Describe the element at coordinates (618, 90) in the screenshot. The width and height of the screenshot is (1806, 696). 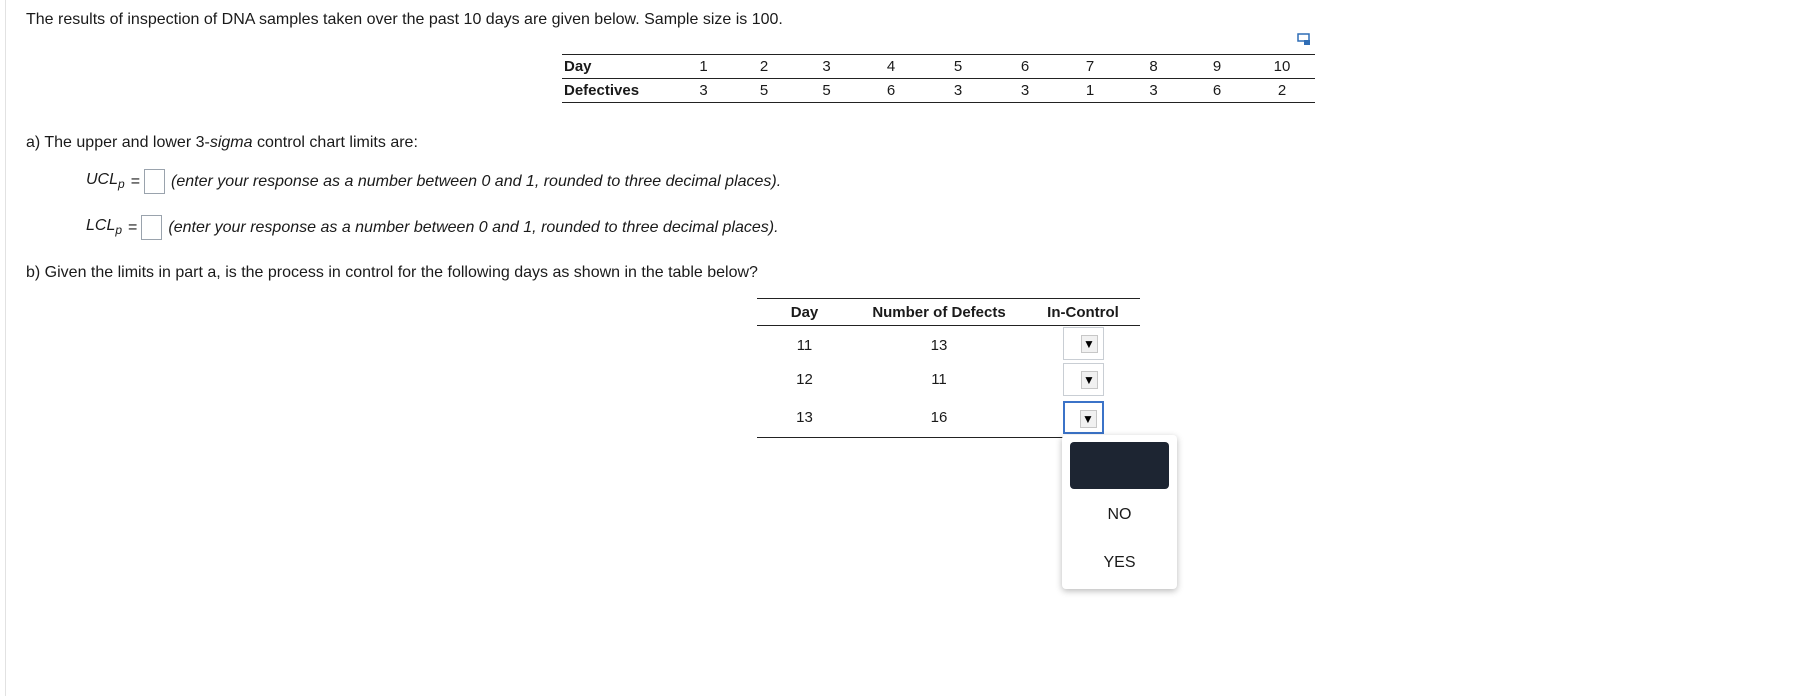
I see `defectives-header: Defectives` at that location.